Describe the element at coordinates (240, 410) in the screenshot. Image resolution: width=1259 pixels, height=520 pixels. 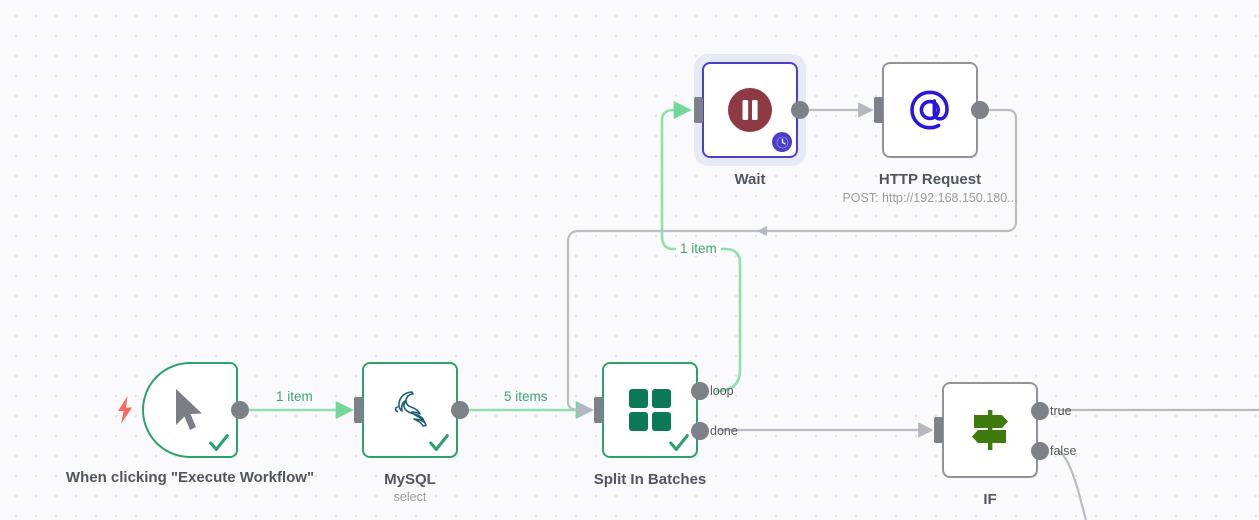
I see `output-endpoint-trigger` at that location.